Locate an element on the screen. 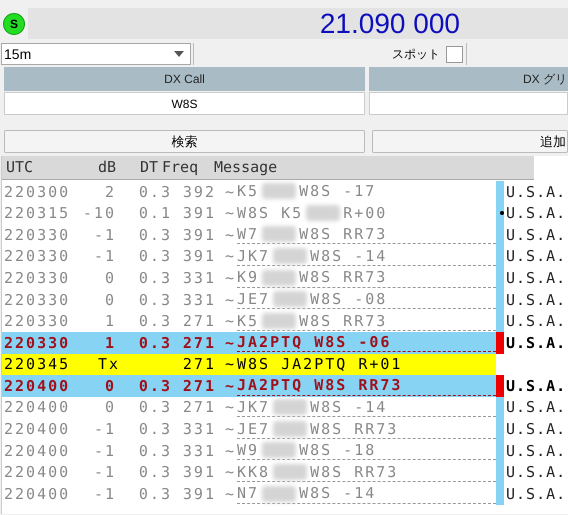 This screenshot has width=568, height=515. band-dropdown: 15m is located at coordinates (96, 54).